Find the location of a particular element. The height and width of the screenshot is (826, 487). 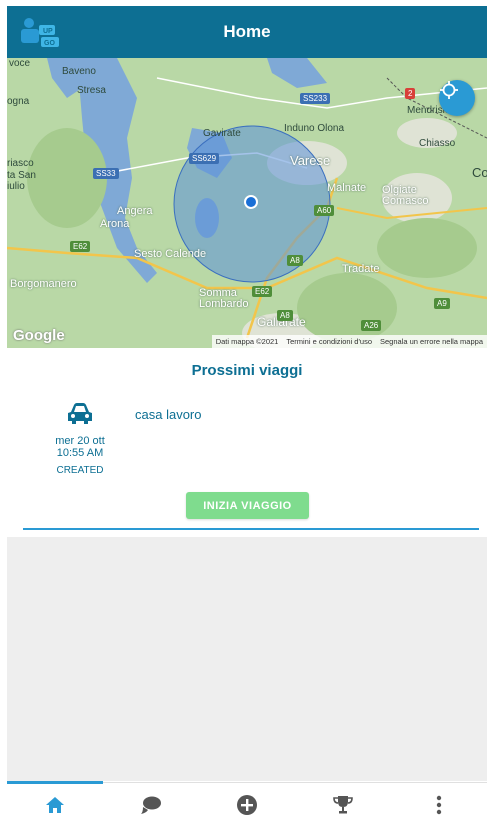

add-circle-icon is located at coordinates (247, 804).